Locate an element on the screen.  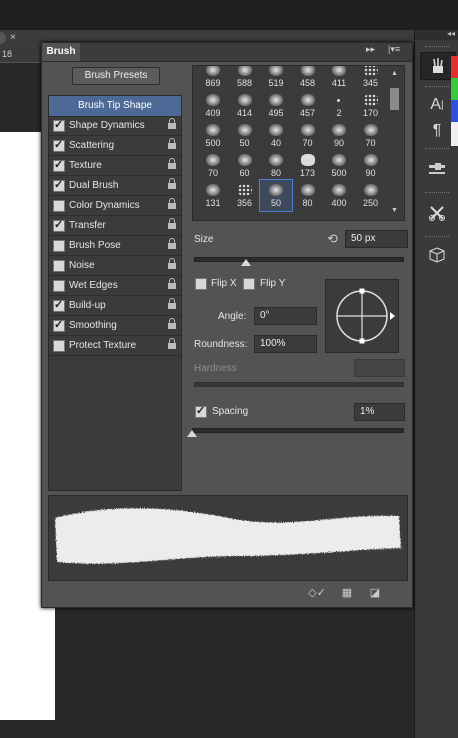
toggle-live-tip-icon: ◇✓ is located at coordinates (317, 593).